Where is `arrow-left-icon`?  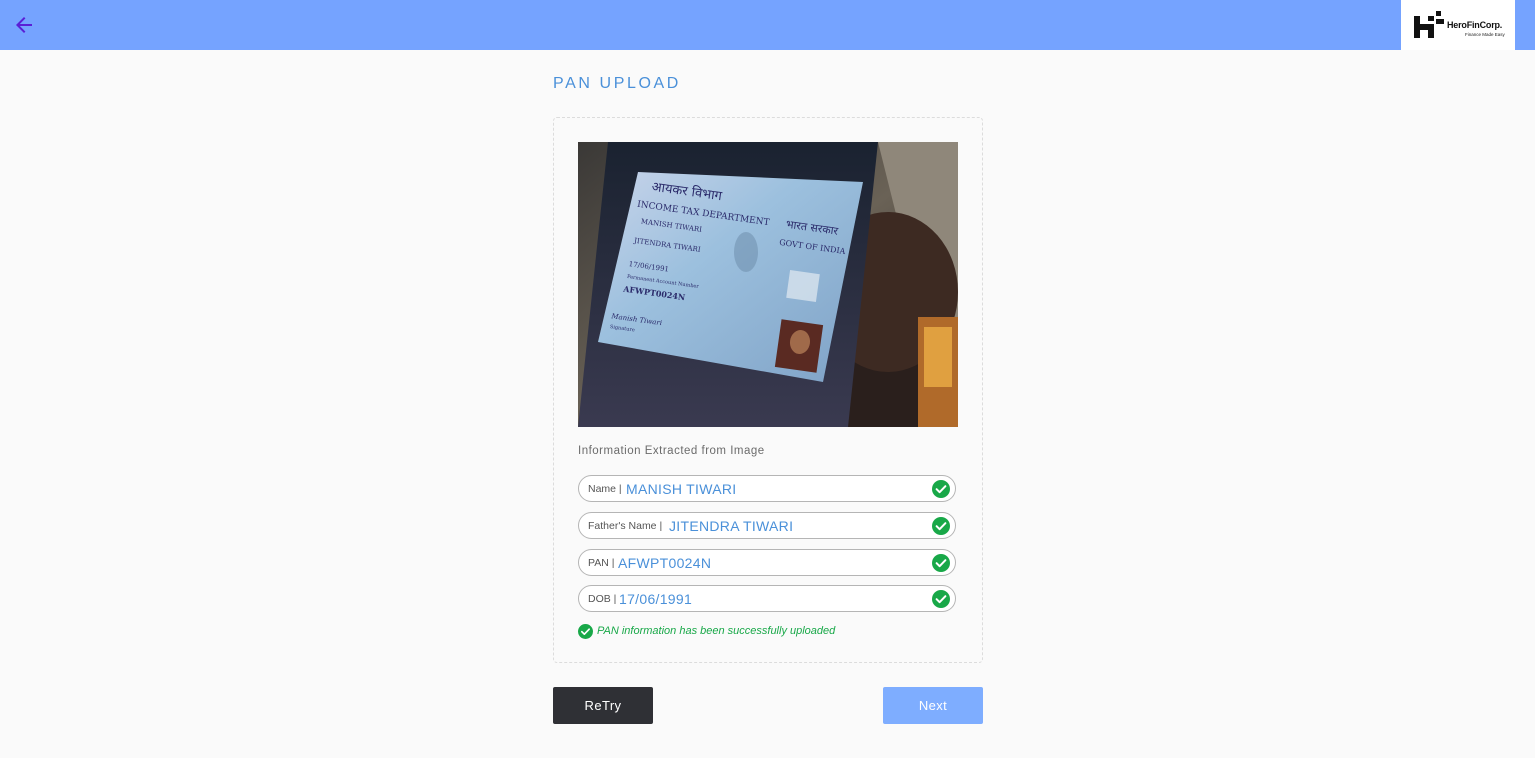 arrow-left-icon is located at coordinates (24, 25).